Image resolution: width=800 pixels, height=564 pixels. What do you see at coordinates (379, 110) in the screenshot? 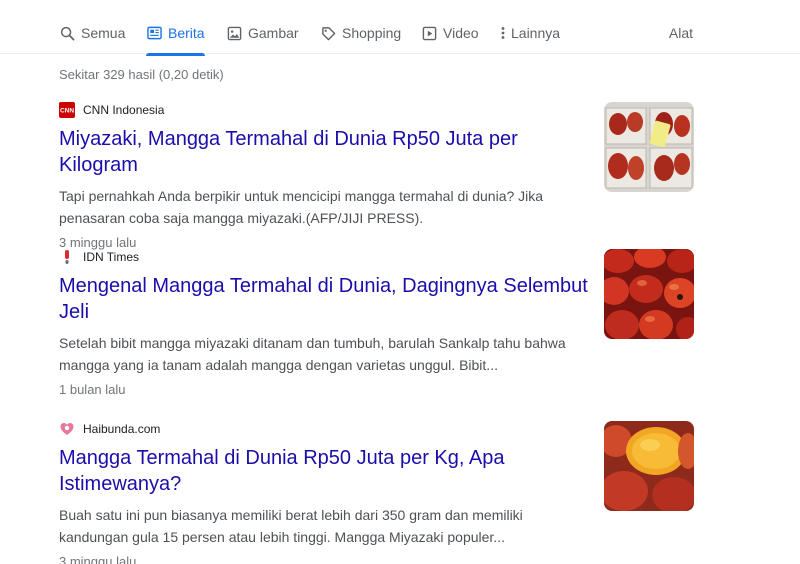
I see `result-source: CNN CNN Indonesia` at bounding box center [379, 110].